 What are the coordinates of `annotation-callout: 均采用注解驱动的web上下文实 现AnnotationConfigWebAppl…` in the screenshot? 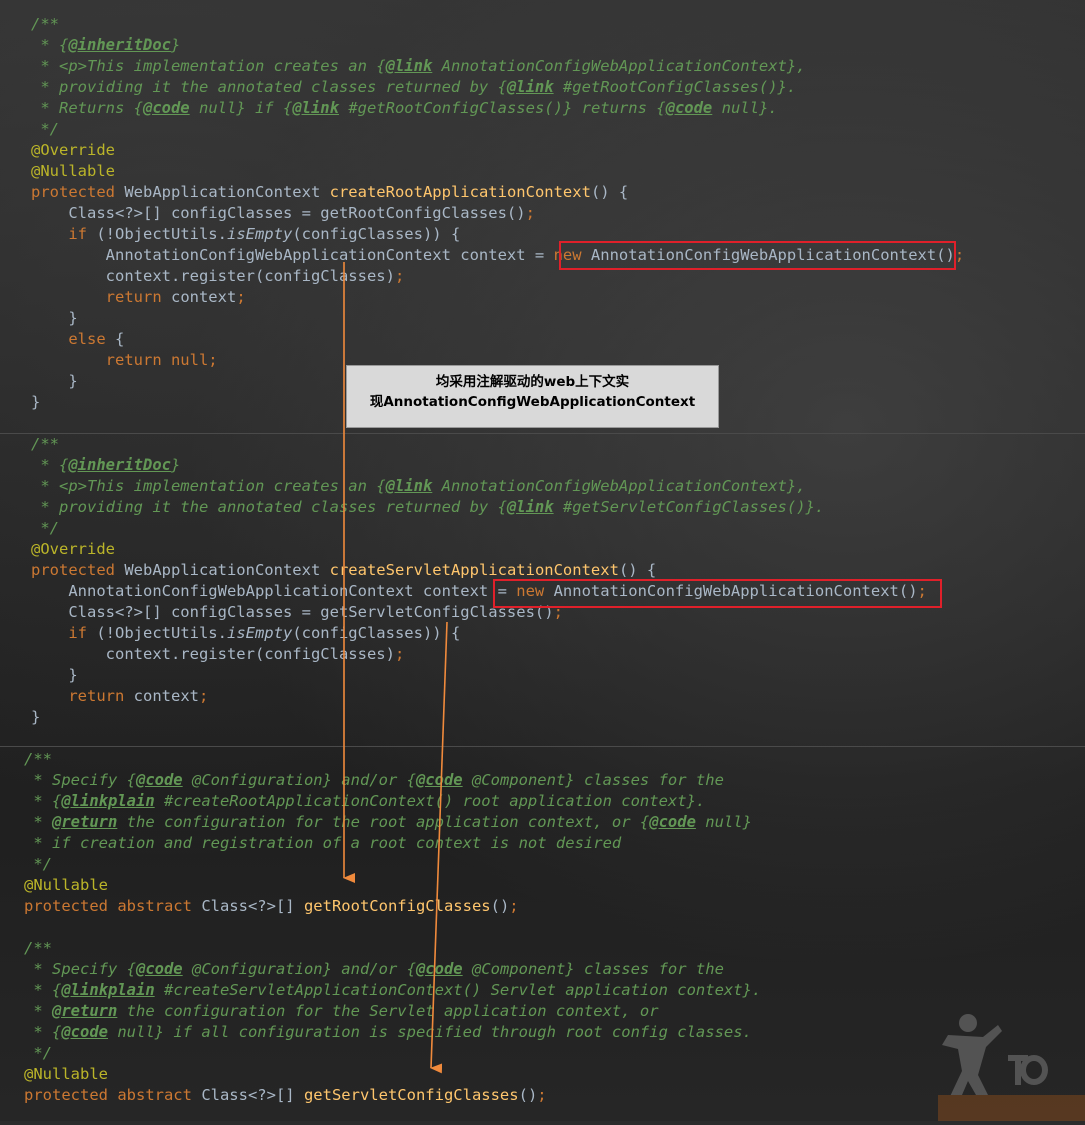 It's located at (532, 396).